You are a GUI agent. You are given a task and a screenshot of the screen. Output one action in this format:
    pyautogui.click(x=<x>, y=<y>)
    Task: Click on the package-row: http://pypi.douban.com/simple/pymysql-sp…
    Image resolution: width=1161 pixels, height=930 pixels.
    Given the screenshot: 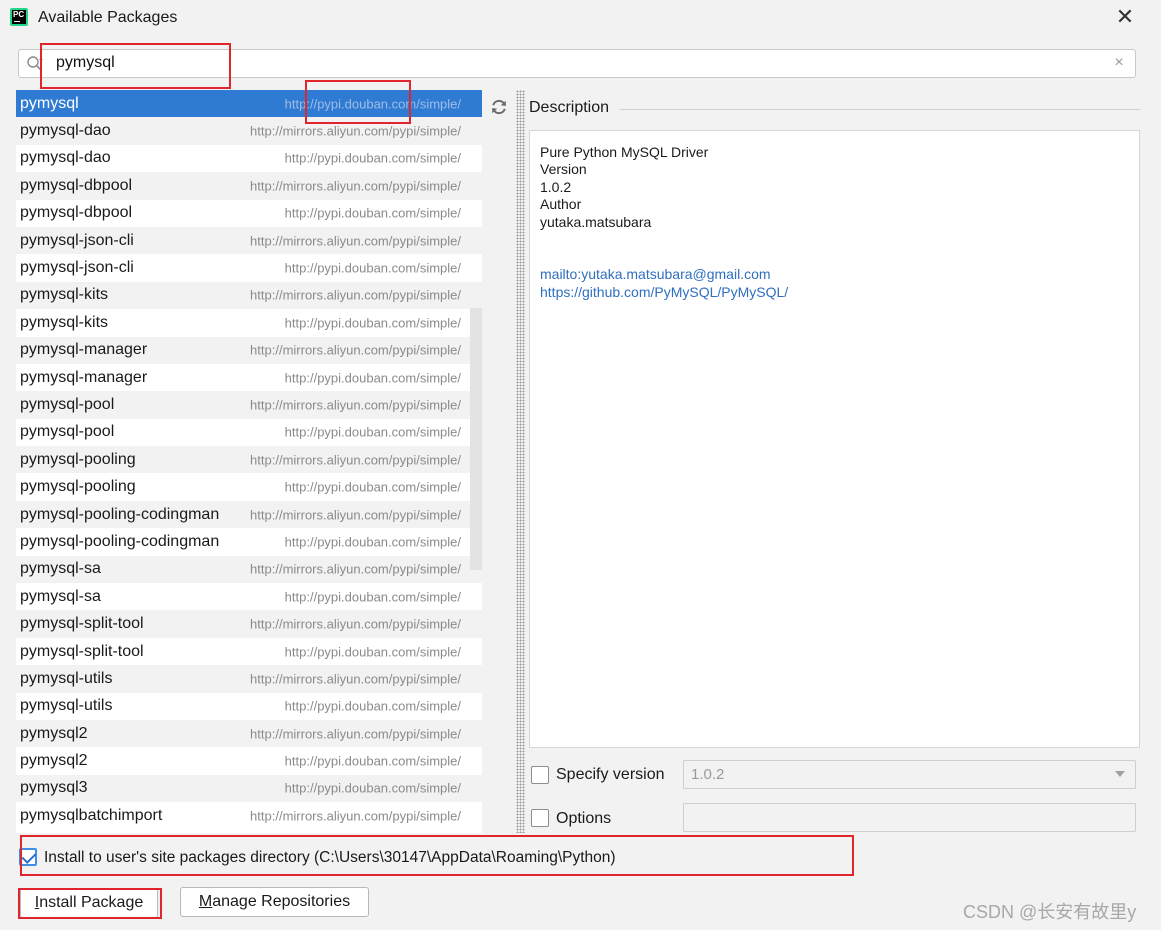 What is the action you would take?
    pyautogui.click(x=249, y=651)
    